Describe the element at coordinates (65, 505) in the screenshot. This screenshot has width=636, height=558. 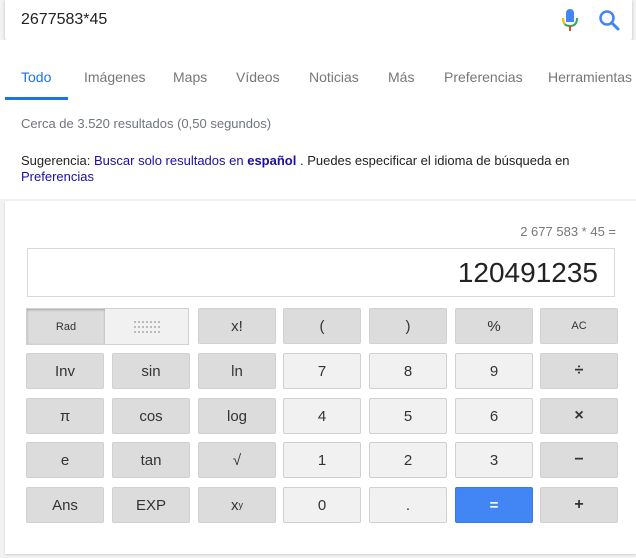
I see `ans-button: Ans` at that location.